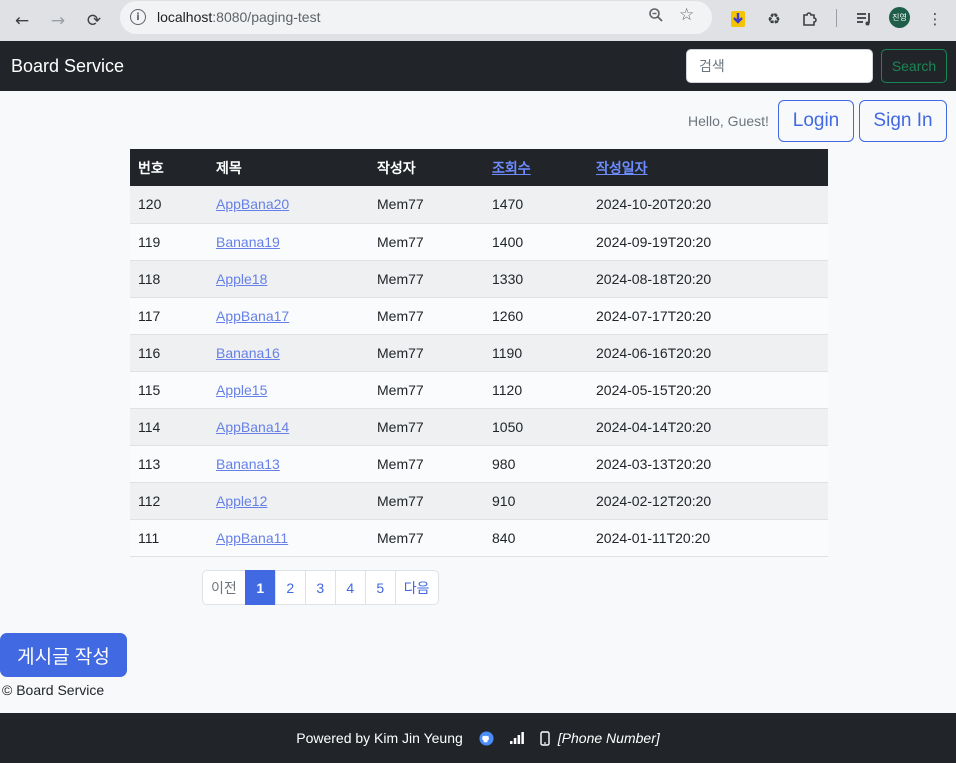 The width and height of the screenshot is (956, 763). I want to click on page-3: 3, so click(320, 587).